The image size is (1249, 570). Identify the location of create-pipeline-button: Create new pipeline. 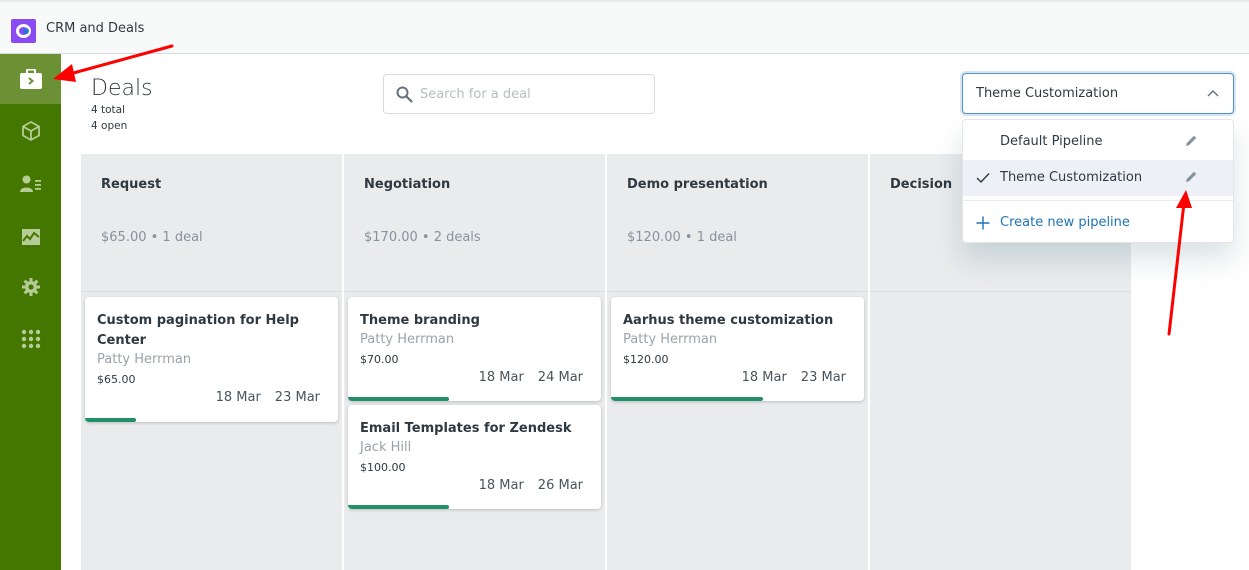
(1098, 224).